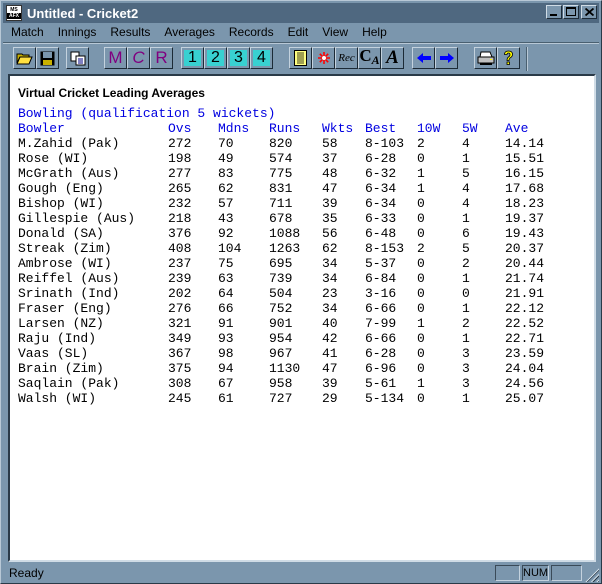 This screenshot has height=584, width=602. Describe the element at coordinates (14, 13) in the screenshot. I see `app-icon: MS AFX` at that location.